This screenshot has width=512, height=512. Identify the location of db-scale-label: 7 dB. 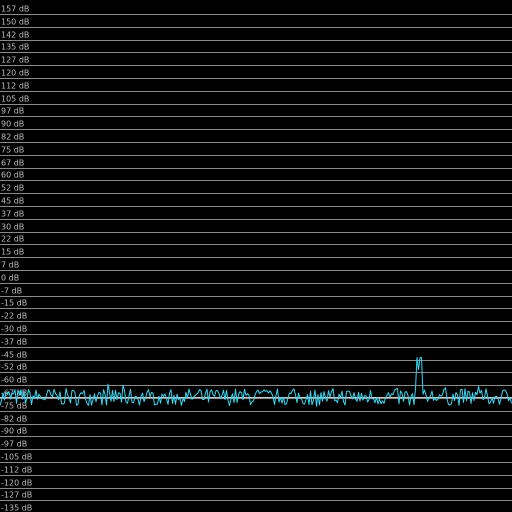
(10, 265).